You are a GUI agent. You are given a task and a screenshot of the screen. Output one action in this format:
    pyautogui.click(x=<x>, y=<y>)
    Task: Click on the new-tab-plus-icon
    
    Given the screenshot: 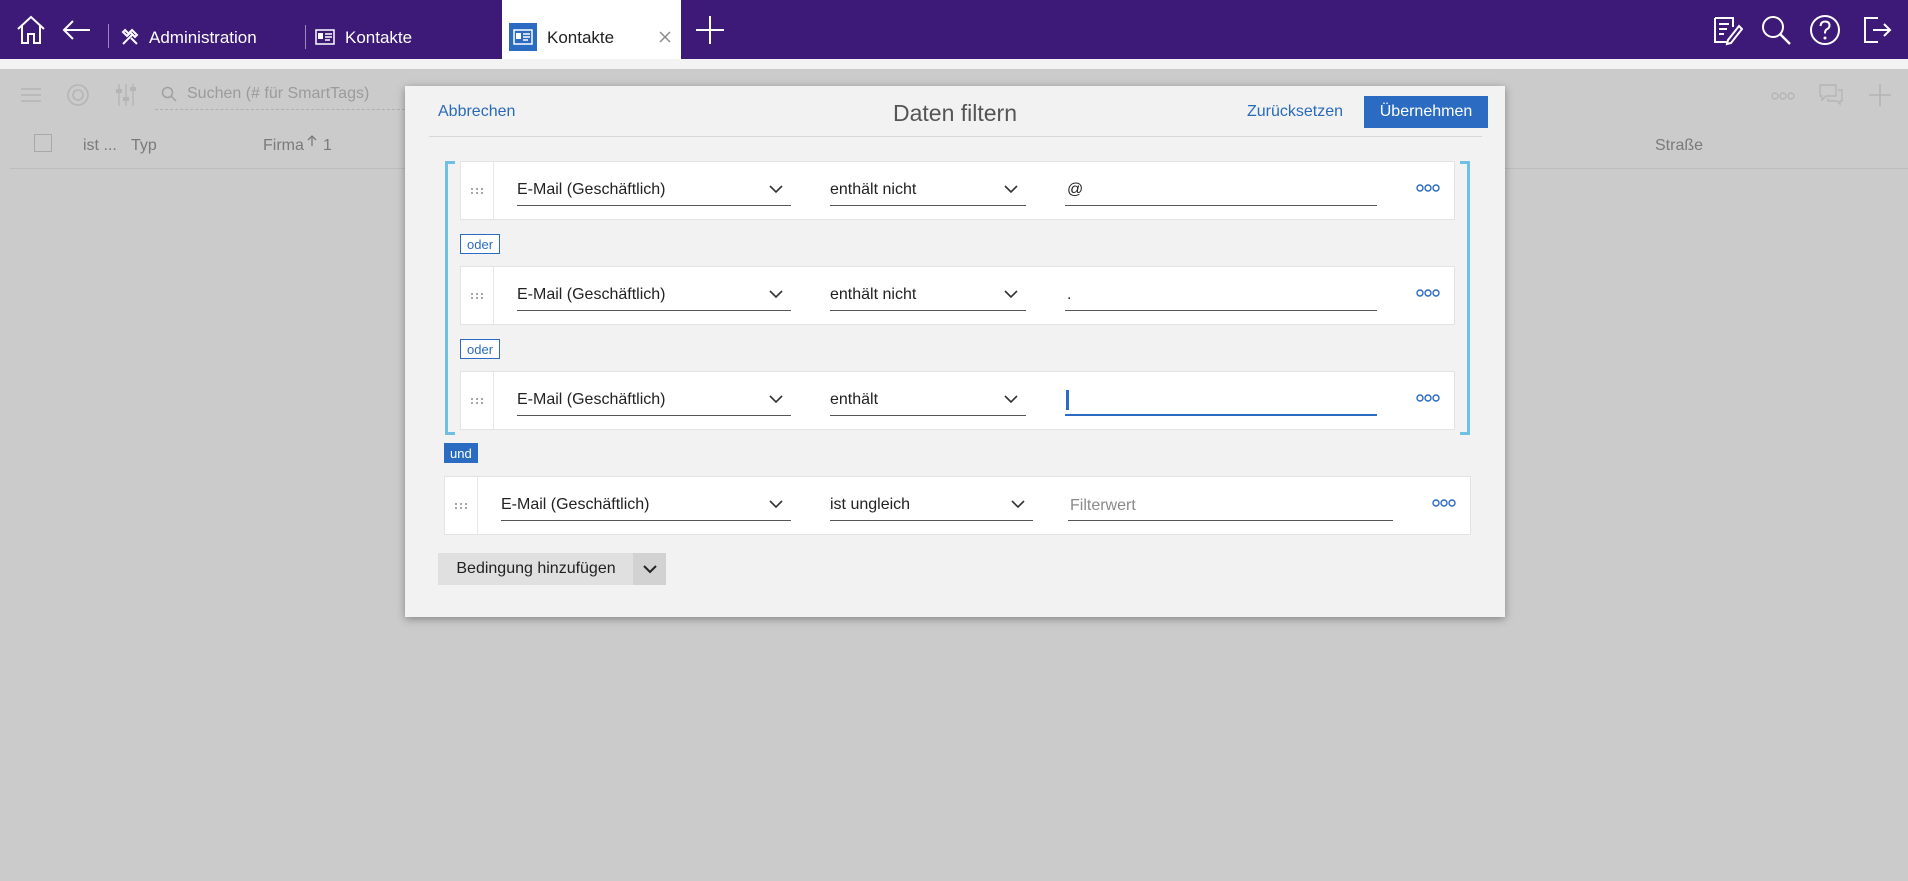 What is the action you would take?
    pyautogui.click(x=710, y=30)
    